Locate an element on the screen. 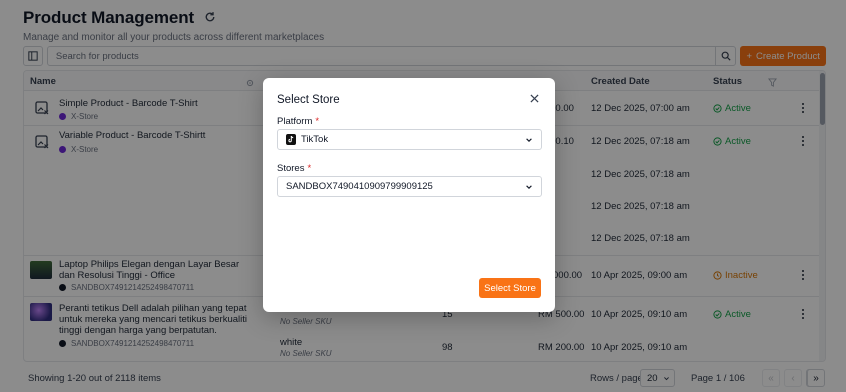 Image resolution: width=846 pixels, height=392 pixels. platform-select: TikTok is located at coordinates (409, 139).